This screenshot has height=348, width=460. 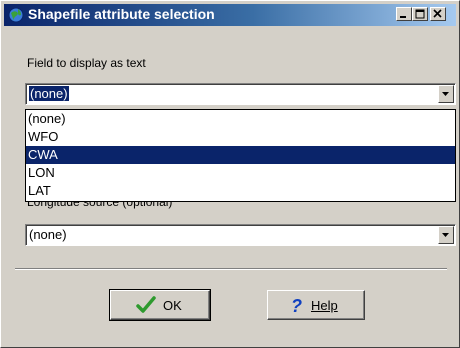 What do you see at coordinates (404, 14) in the screenshot?
I see `minimize-button` at bounding box center [404, 14].